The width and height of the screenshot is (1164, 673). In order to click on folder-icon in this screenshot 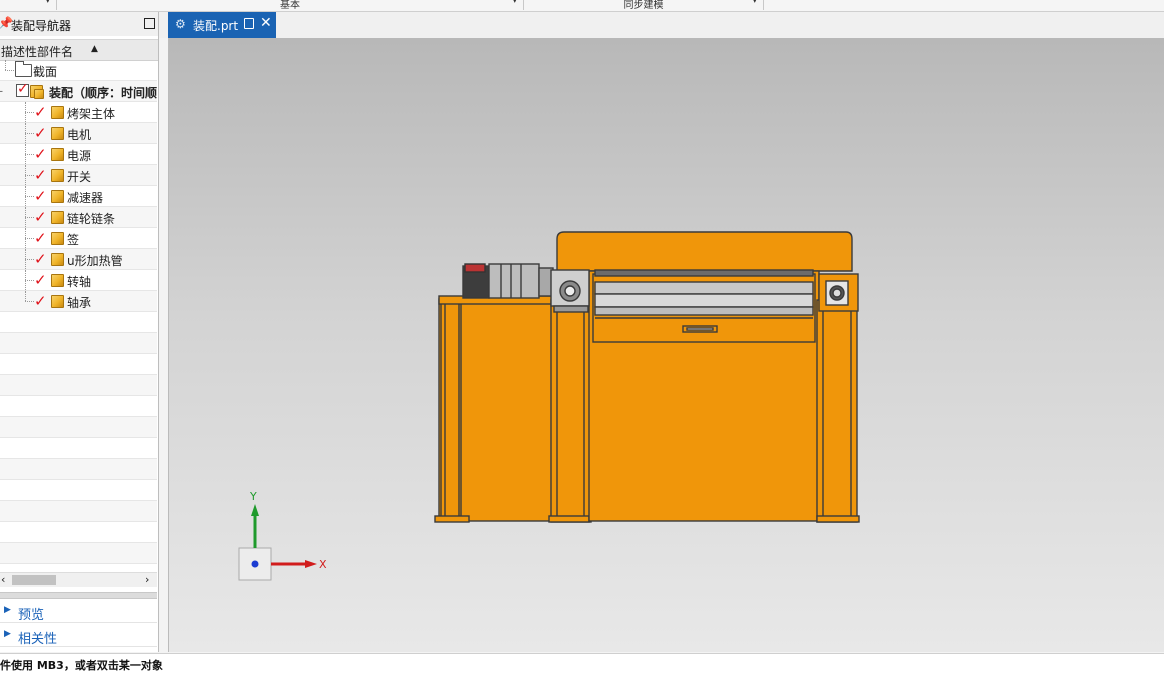, I will do `click(23, 69)`.